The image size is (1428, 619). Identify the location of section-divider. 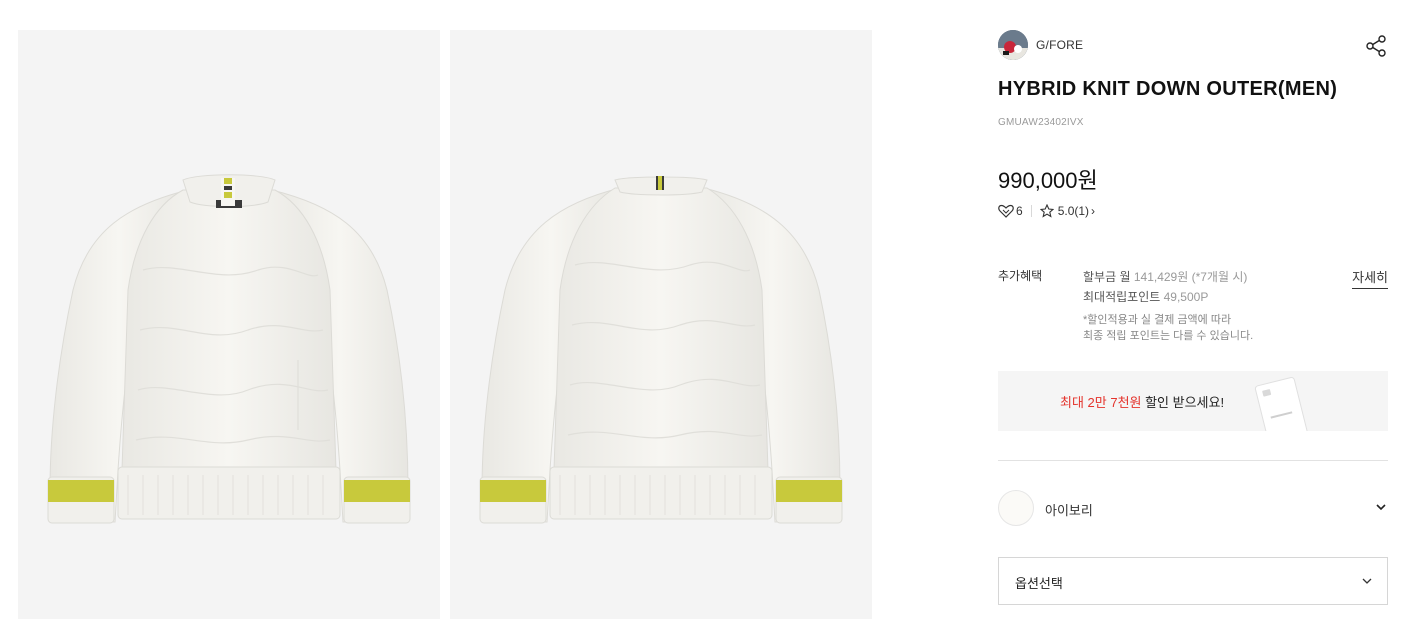
(1193, 460).